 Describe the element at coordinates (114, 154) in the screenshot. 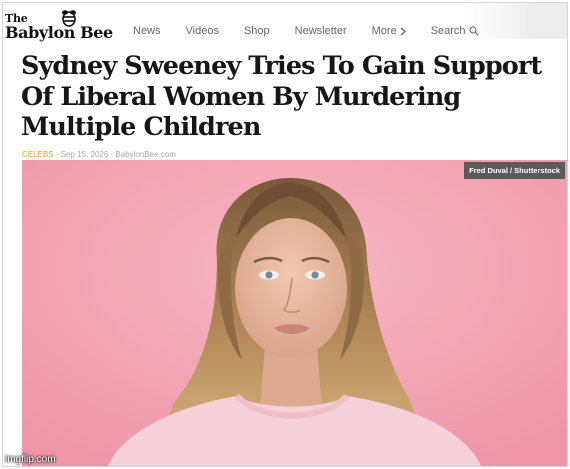

I see `article-date-source: · Sep 15, 2026 · BabylonBee.com` at that location.